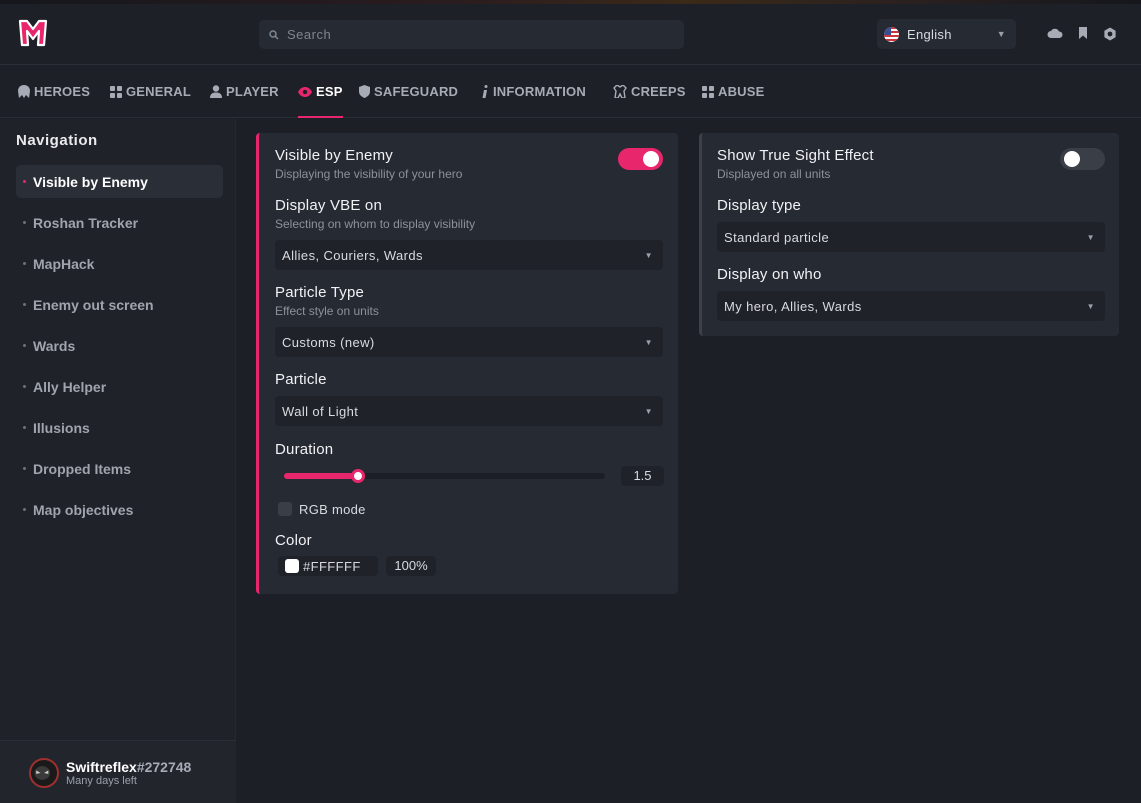 Image resolution: width=1141 pixels, height=803 pixels. Describe the element at coordinates (444, 476) in the screenshot. I see `duration-slider` at that location.